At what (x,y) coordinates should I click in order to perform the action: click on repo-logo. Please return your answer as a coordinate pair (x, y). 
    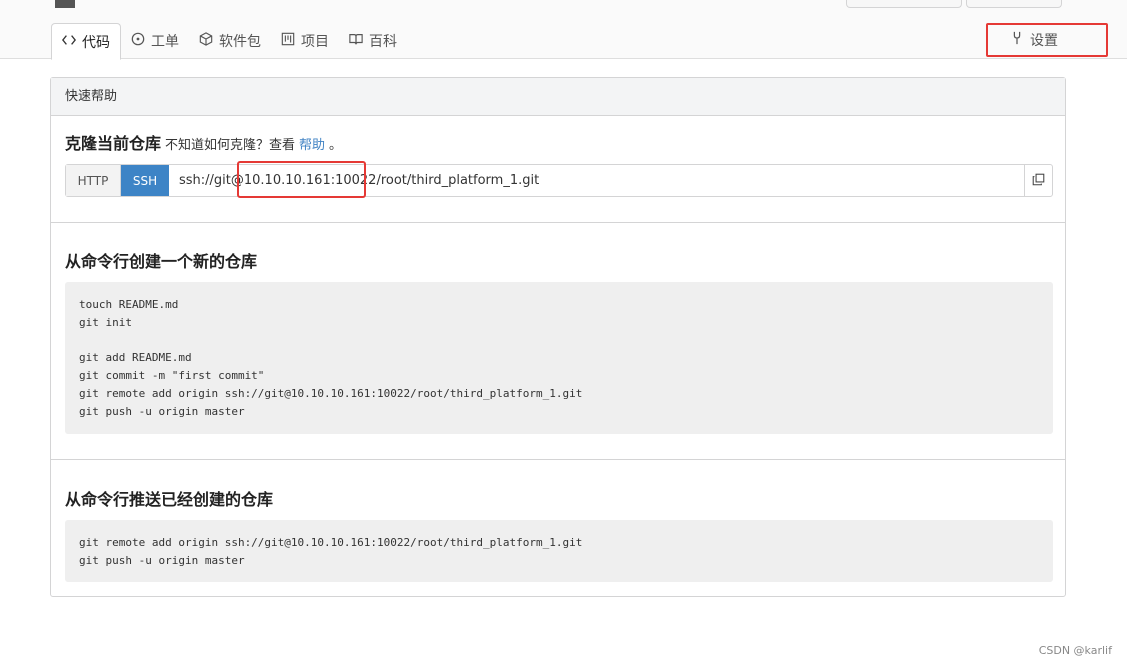
    Looking at the image, I should click on (65, 4).